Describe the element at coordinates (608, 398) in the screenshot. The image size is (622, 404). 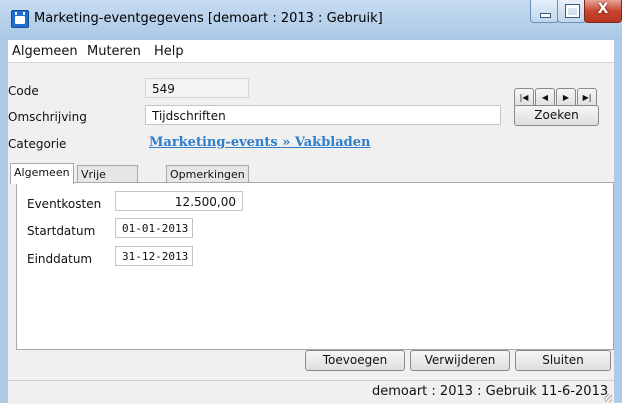
I see `resize-grip` at that location.